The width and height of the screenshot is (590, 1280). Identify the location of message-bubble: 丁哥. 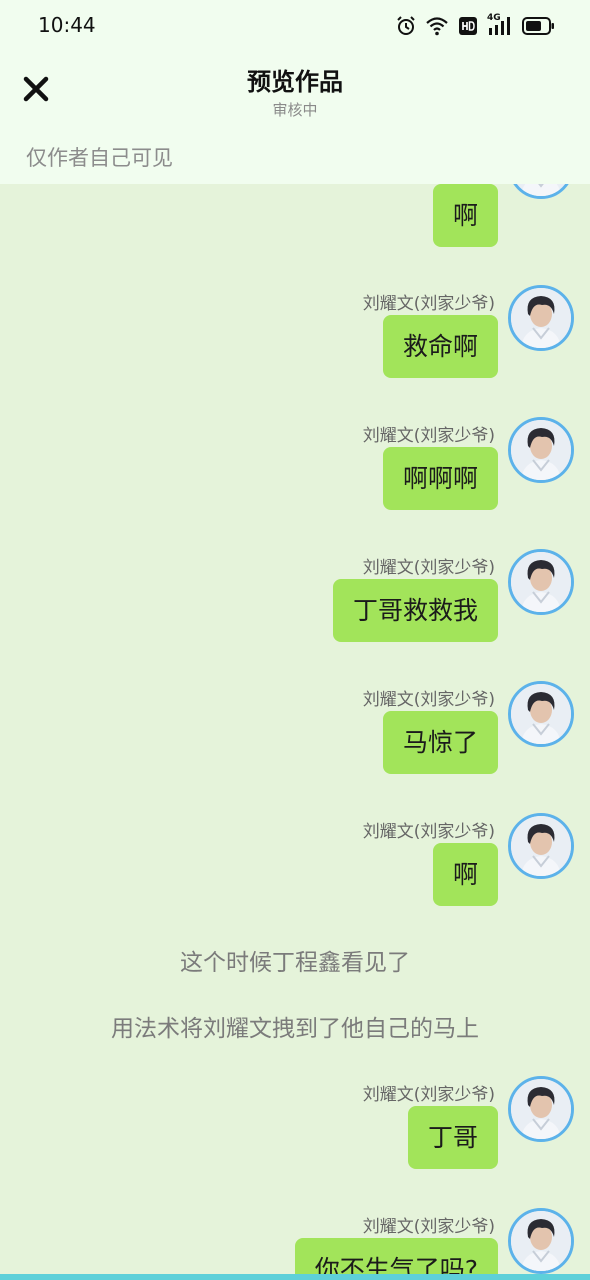
(452, 1137).